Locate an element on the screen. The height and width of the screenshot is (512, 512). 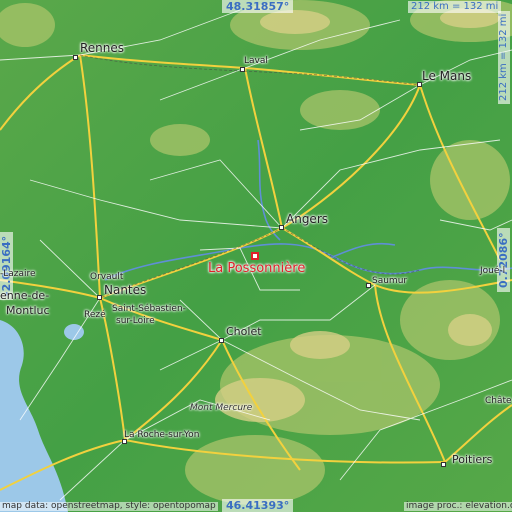
label-rennes: Rennes is located at coordinates (102, 48).